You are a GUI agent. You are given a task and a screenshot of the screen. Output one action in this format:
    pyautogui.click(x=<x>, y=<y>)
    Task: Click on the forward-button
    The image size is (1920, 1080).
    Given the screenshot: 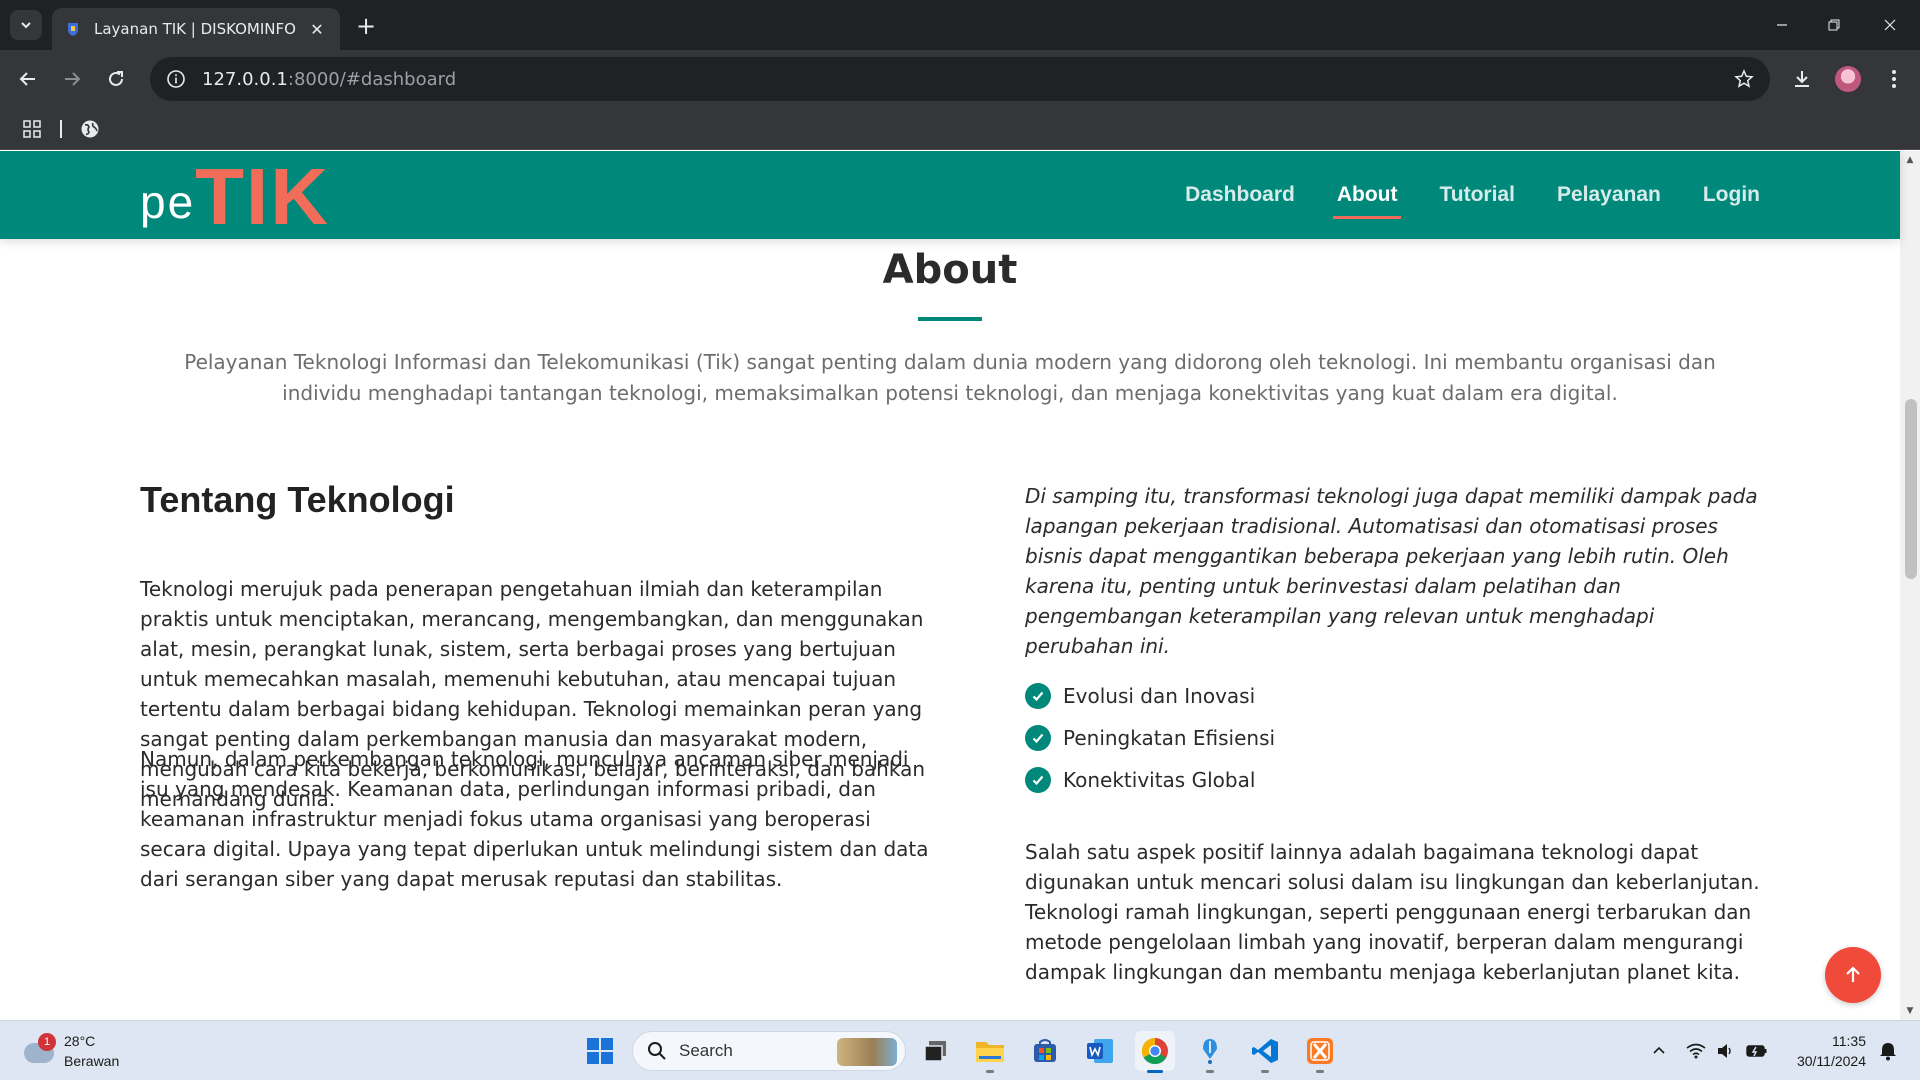 What is the action you would take?
    pyautogui.click(x=72, y=79)
    